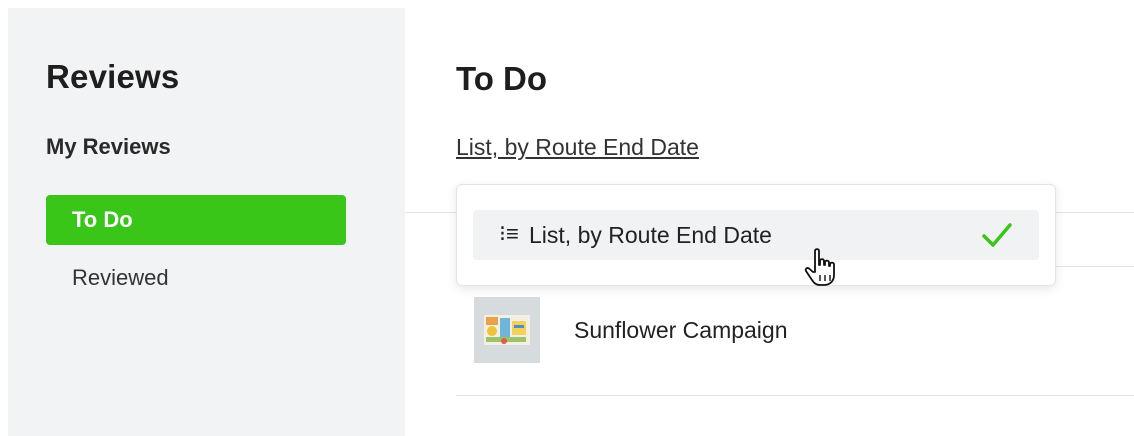 The image size is (1134, 436). What do you see at coordinates (196, 278) in the screenshot?
I see `sidebar-item-reviewed: Reviewed` at bounding box center [196, 278].